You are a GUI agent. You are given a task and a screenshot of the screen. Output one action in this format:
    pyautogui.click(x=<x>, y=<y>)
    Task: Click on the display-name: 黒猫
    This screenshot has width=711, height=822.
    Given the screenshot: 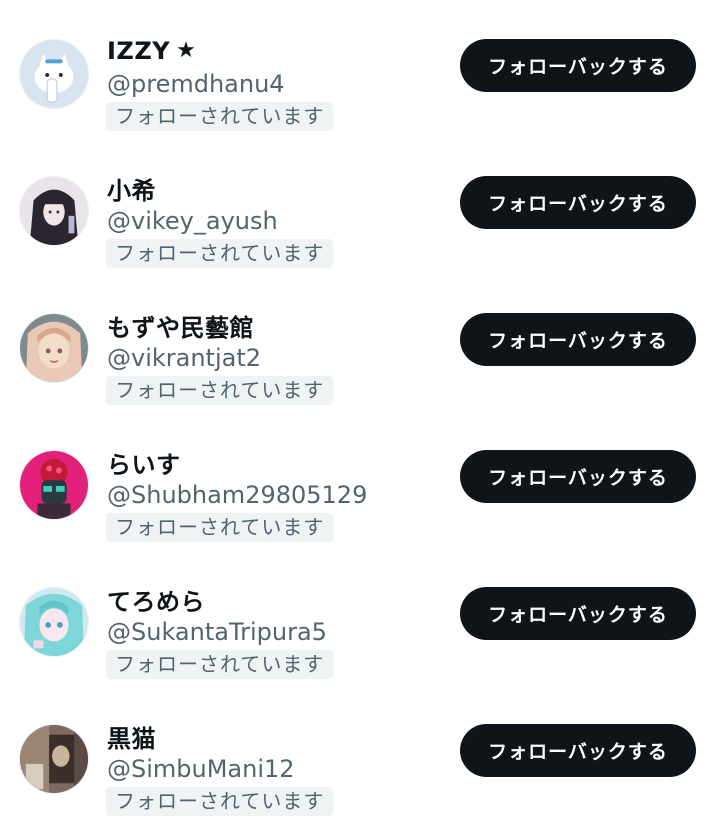 What is the action you would take?
    pyautogui.click(x=131, y=736)
    